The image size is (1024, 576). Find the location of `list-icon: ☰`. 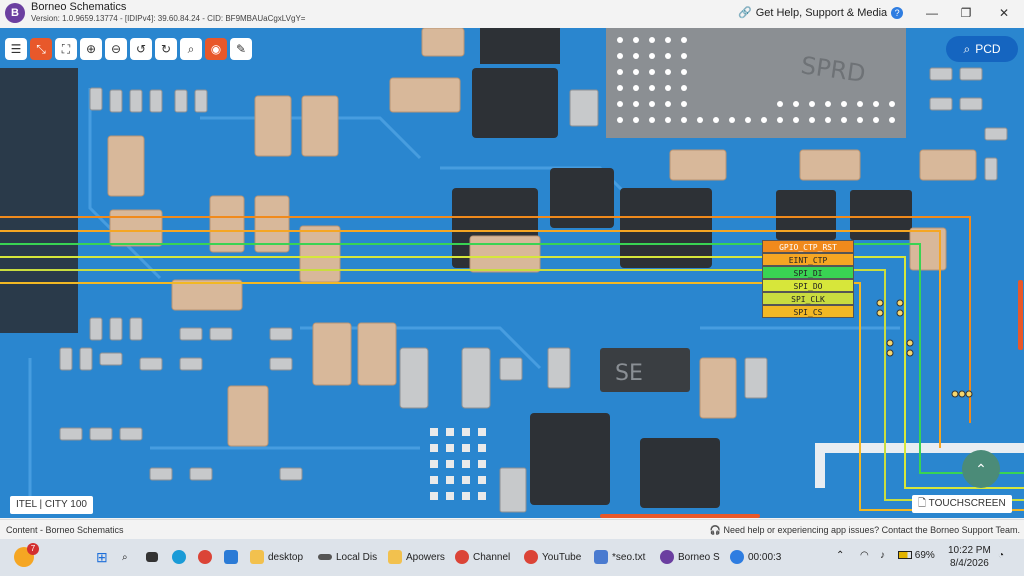

list-icon: ☰ is located at coordinates (16, 49).